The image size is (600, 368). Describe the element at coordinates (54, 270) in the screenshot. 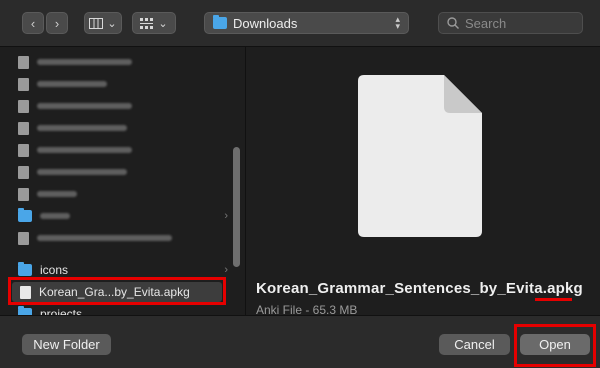

I see `list-item-label: icons` at that location.